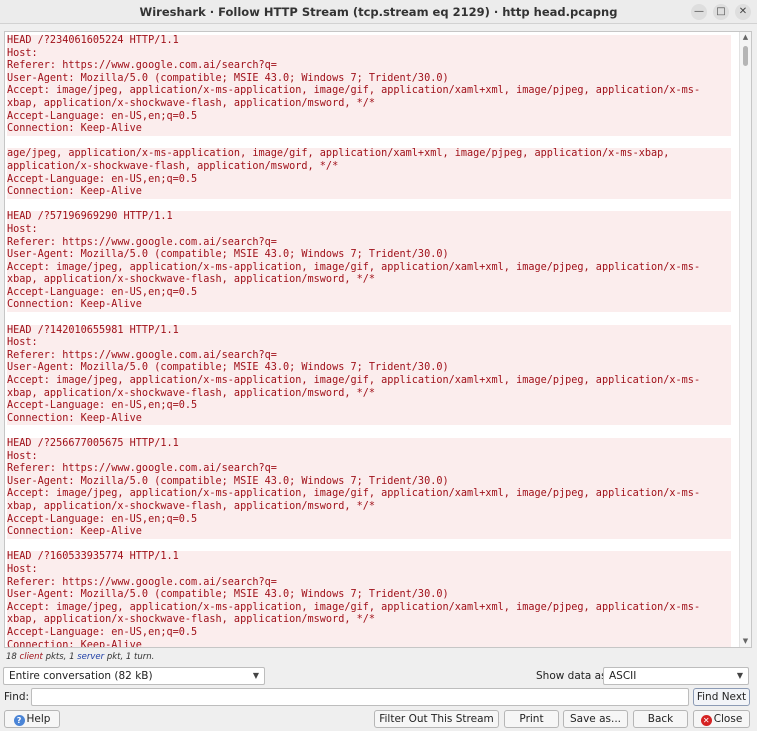 Image resolution: width=757 pixels, height=731 pixels. What do you see at coordinates (369, 331) in the screenshot?
I see `stream-line: HEAD /?142010655981 HTTP/1.1` at bounding box center [369, 331].